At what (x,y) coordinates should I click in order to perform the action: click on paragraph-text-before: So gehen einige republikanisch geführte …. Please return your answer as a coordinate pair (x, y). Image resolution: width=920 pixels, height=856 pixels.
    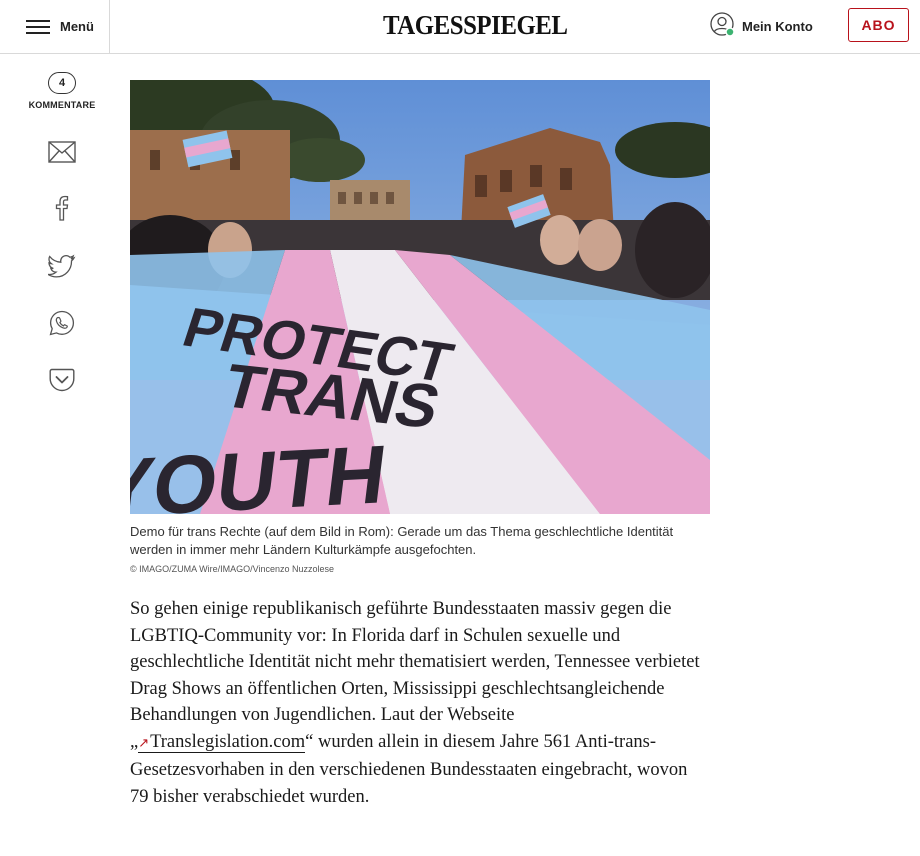
    Looking at the image, I should click on (415, 675).